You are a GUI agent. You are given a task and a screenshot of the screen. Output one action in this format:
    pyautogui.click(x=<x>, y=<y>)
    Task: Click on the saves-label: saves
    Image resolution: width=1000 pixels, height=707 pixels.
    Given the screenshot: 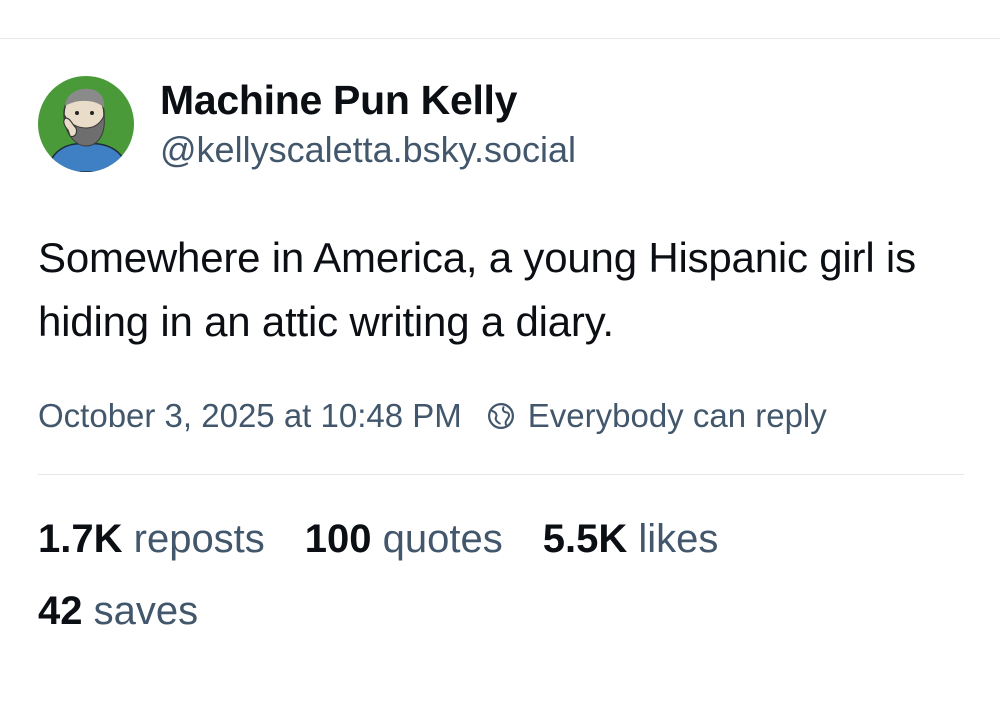 What is the action you would take?
    pyautogui.click(x=146, y=611)
    